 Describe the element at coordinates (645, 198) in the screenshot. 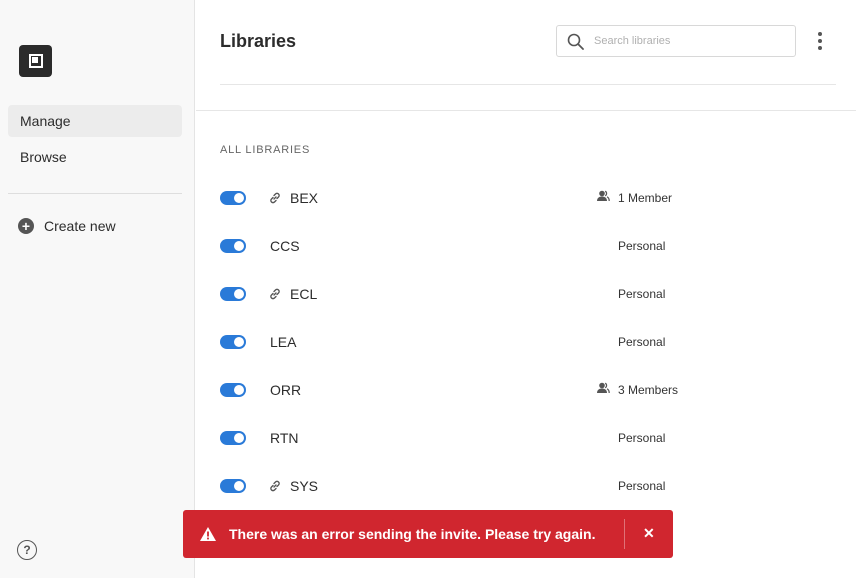

I see `library-meta-text: 1 Member` at that location.